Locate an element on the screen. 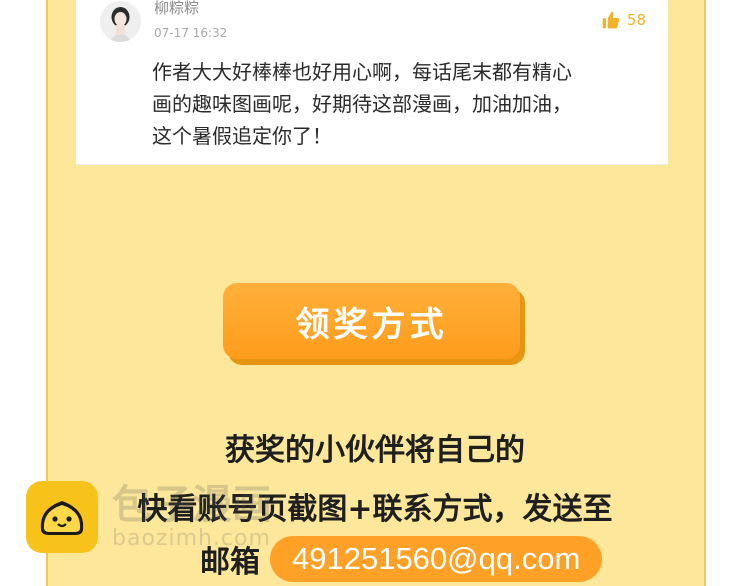  claim-prize-button: 领奖方式 is located at coordinates (371, 321).